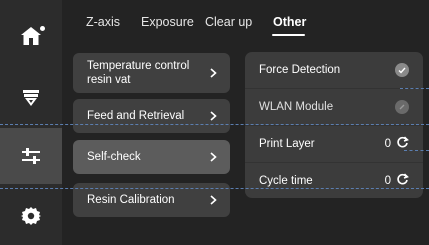 This screenshot has height=245, width=429. I want to click on sidebar-item-settings-tools, so click(31, 156).